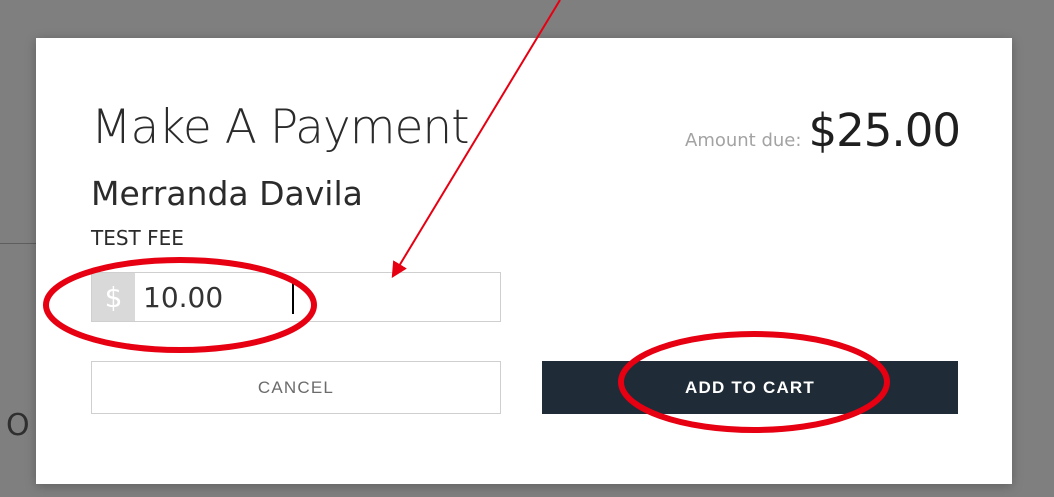 This screenshot has width=1054, height=497. What do you see at coordinates (280, 127) in the screenshot?
I see `page-title: Make A Payment` at bounding box center [280, 127].